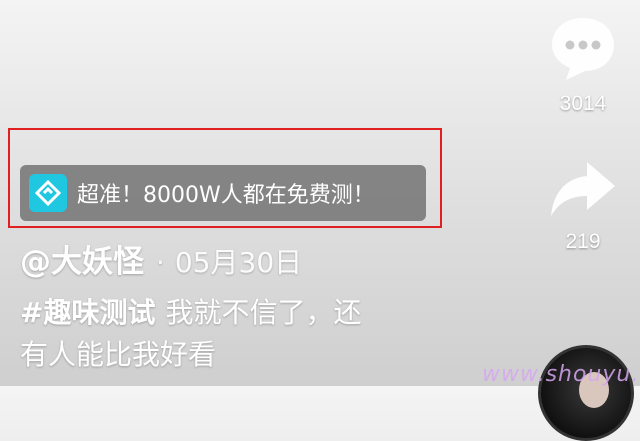 The image size is (640, 441). I want to click on author-name: @大妖怪, so click(82, 258).